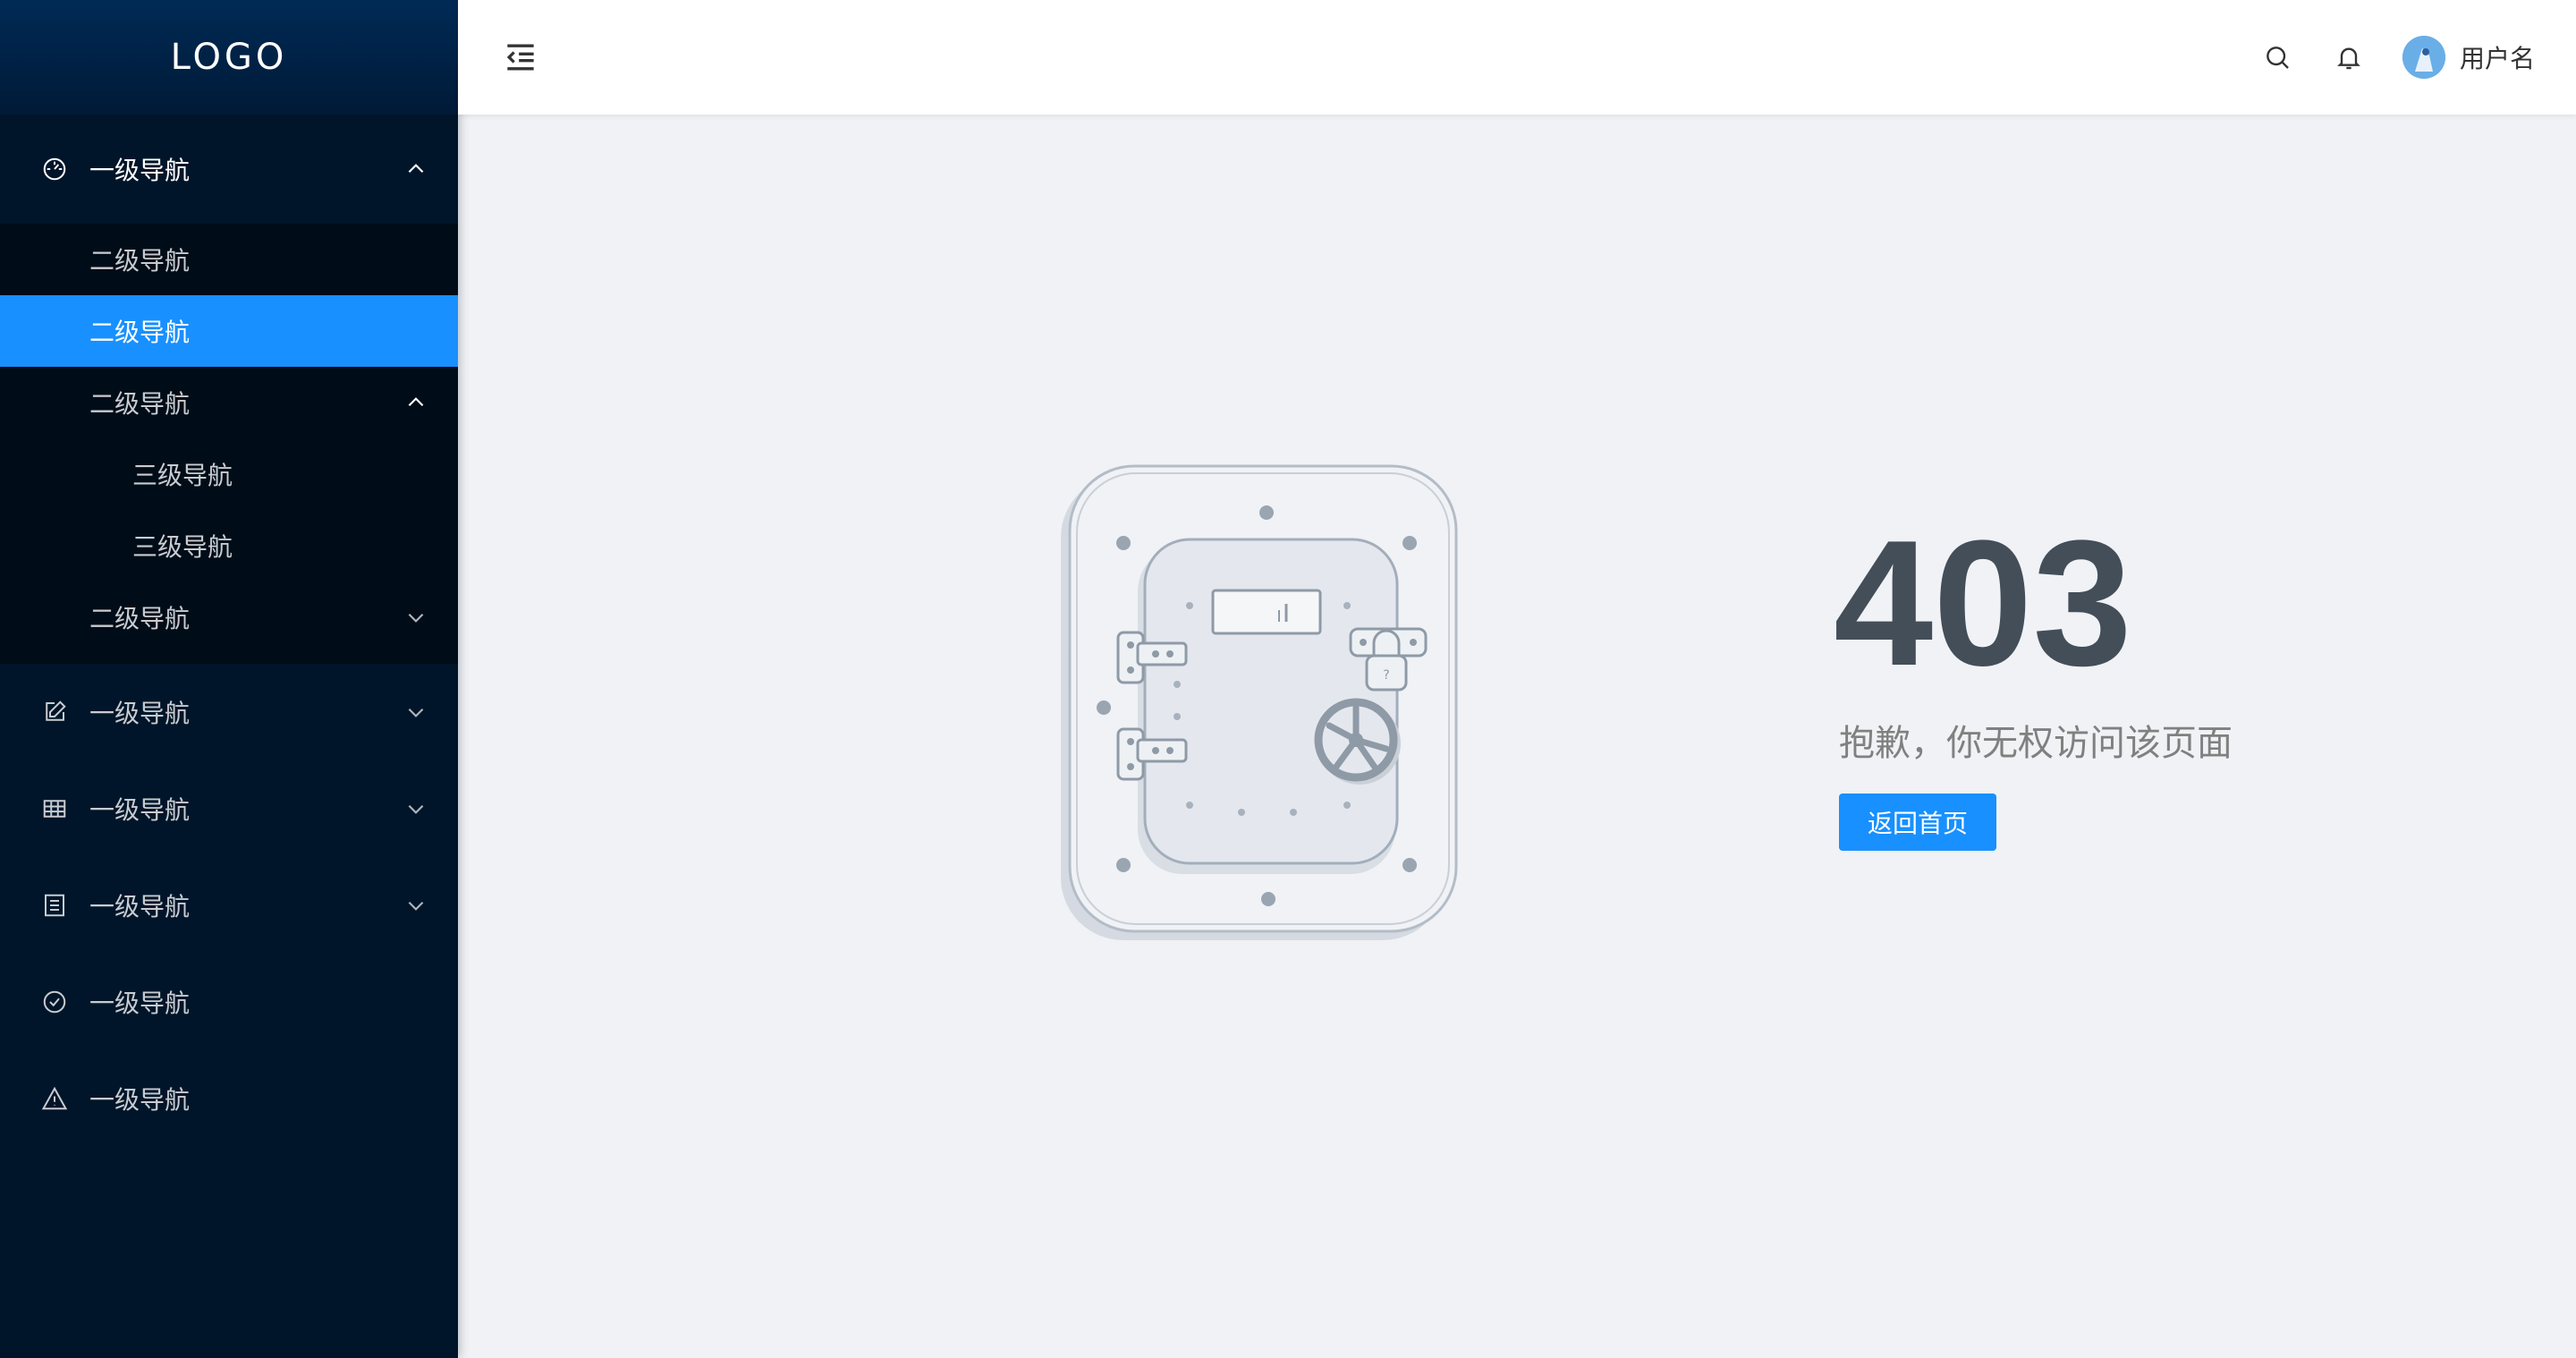 Image resolution: width=2576 pixels, height=1358 pixels. What do you see at coordinates (2349, 57) in the screenshot?
I see `bell-icon` at bounding box center [2349, 57].